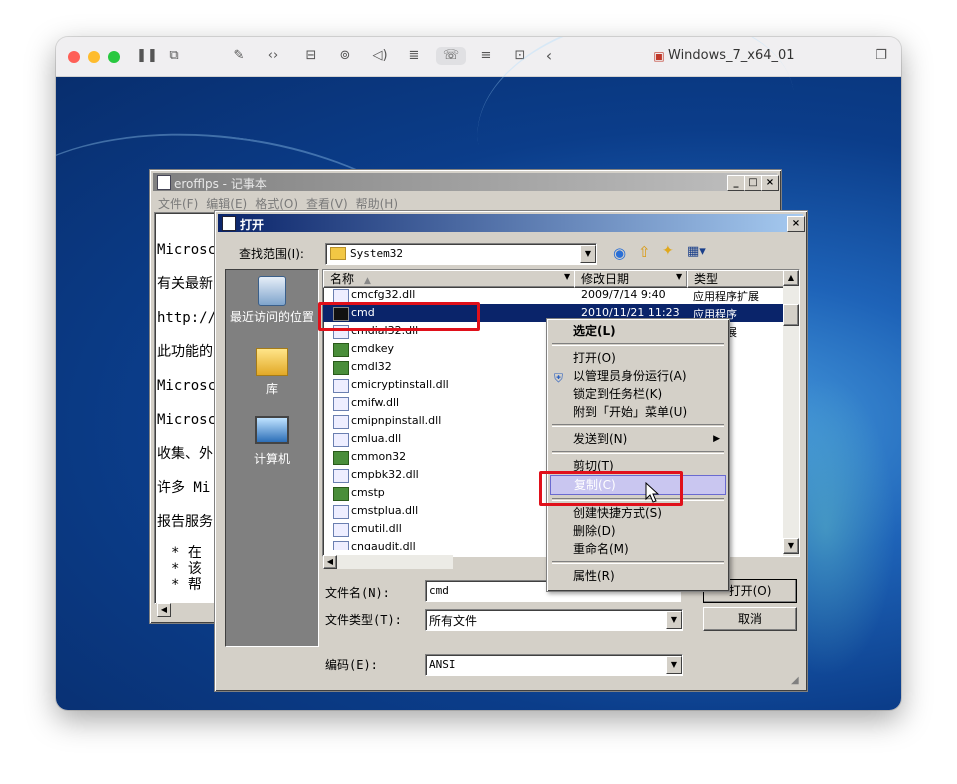 The height and width of the screenshot is (784, 957). What do you see at coordinates (791, 546) in the screenshot?
I see `scroll-down-icon: ▼` at bounding box center [791, 546].